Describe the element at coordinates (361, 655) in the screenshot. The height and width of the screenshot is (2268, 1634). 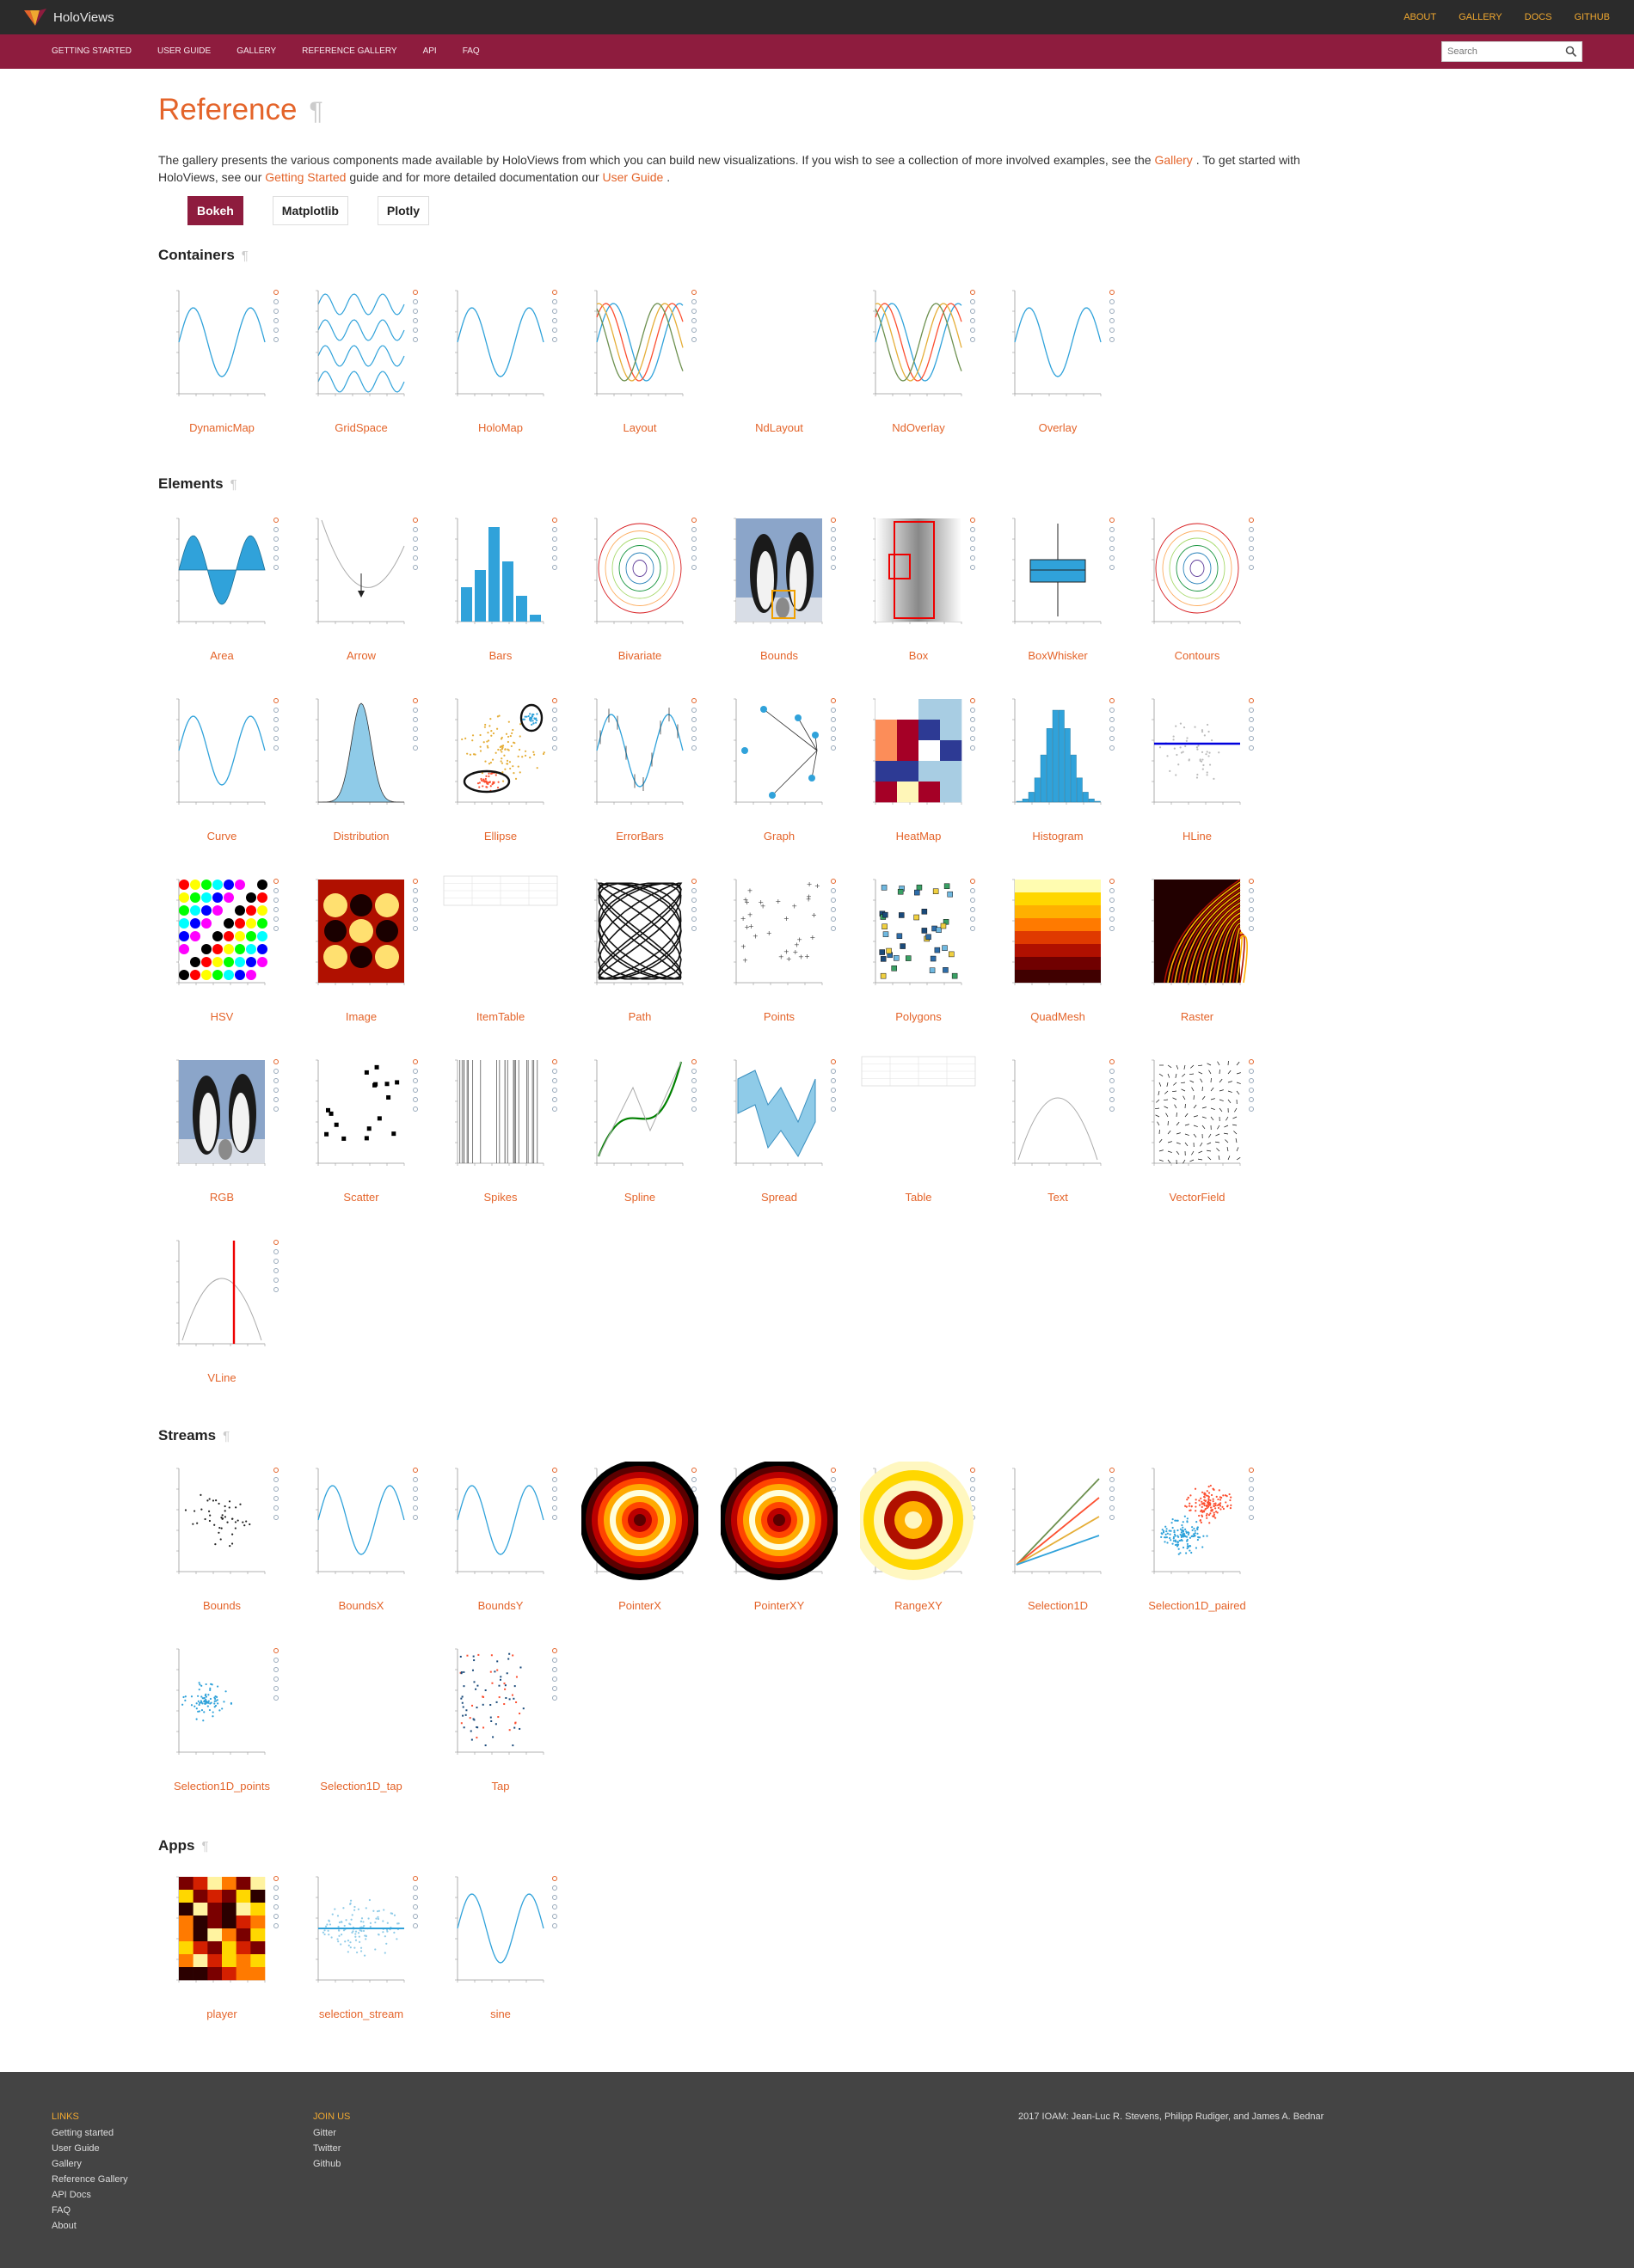
I see `card-label: Arrow` at that location.